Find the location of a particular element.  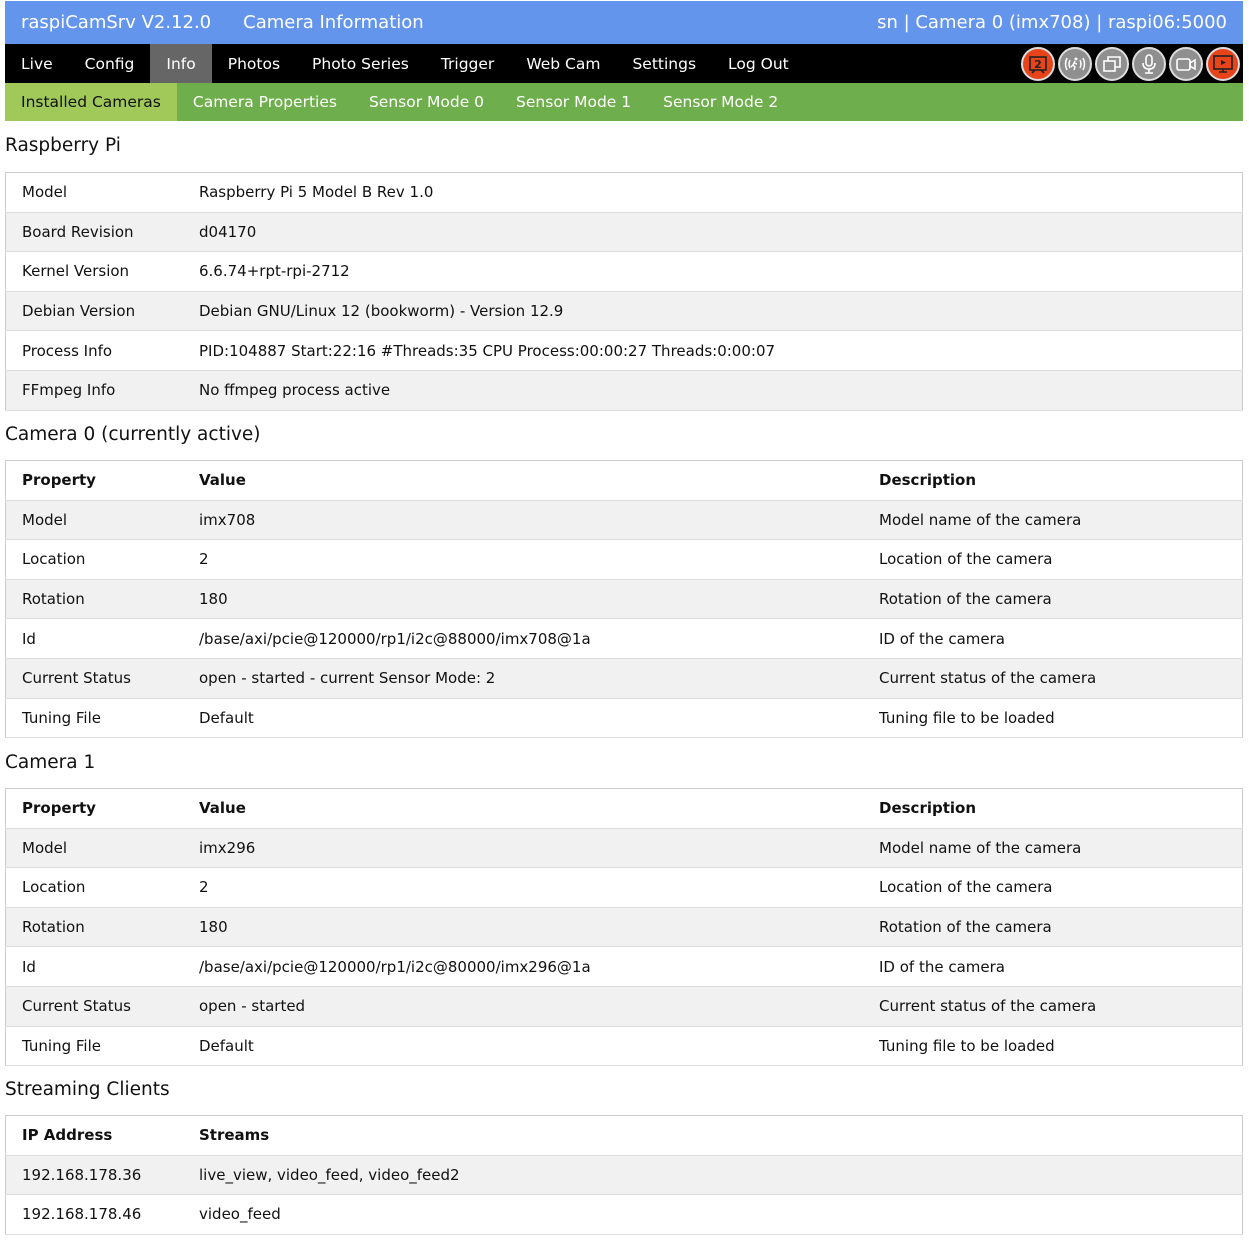

motion-trigger-button is located at coordinates (1075, 63).